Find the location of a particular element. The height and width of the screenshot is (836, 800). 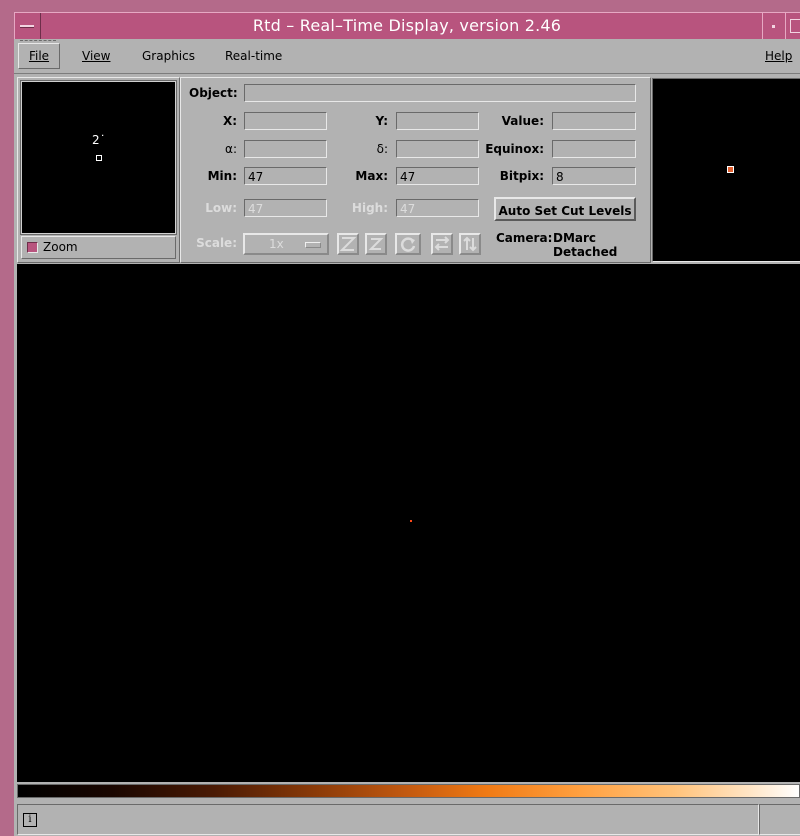

maximize-button is located at coordinates (792, 26).